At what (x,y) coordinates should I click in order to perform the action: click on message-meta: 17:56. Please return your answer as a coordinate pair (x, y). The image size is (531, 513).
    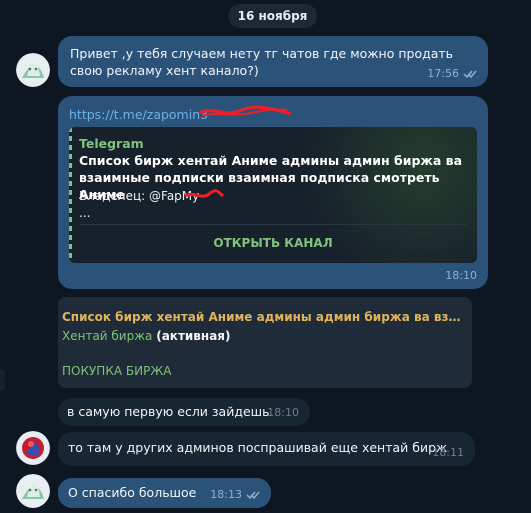
    Looking at the image, I should click on (452, 73).